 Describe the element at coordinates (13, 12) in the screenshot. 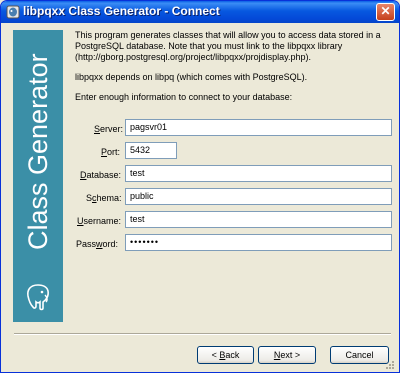

I see `app-icon` at that location.